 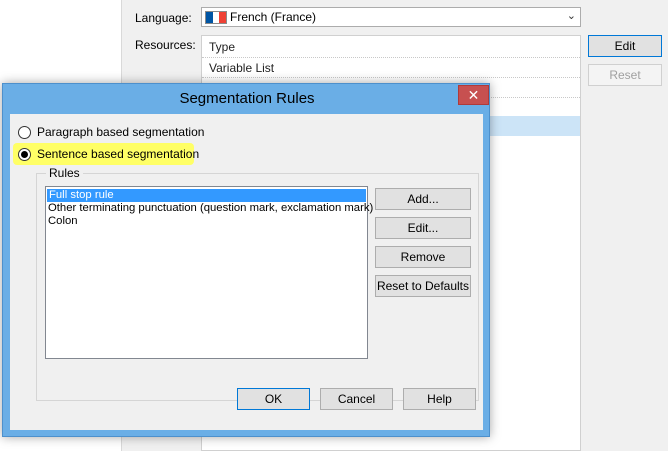 What do you see at coordinates (391, 17) in the screenshot?
I see `language-dropdown: French (France) ⌄` at bounding box center [391, 17].